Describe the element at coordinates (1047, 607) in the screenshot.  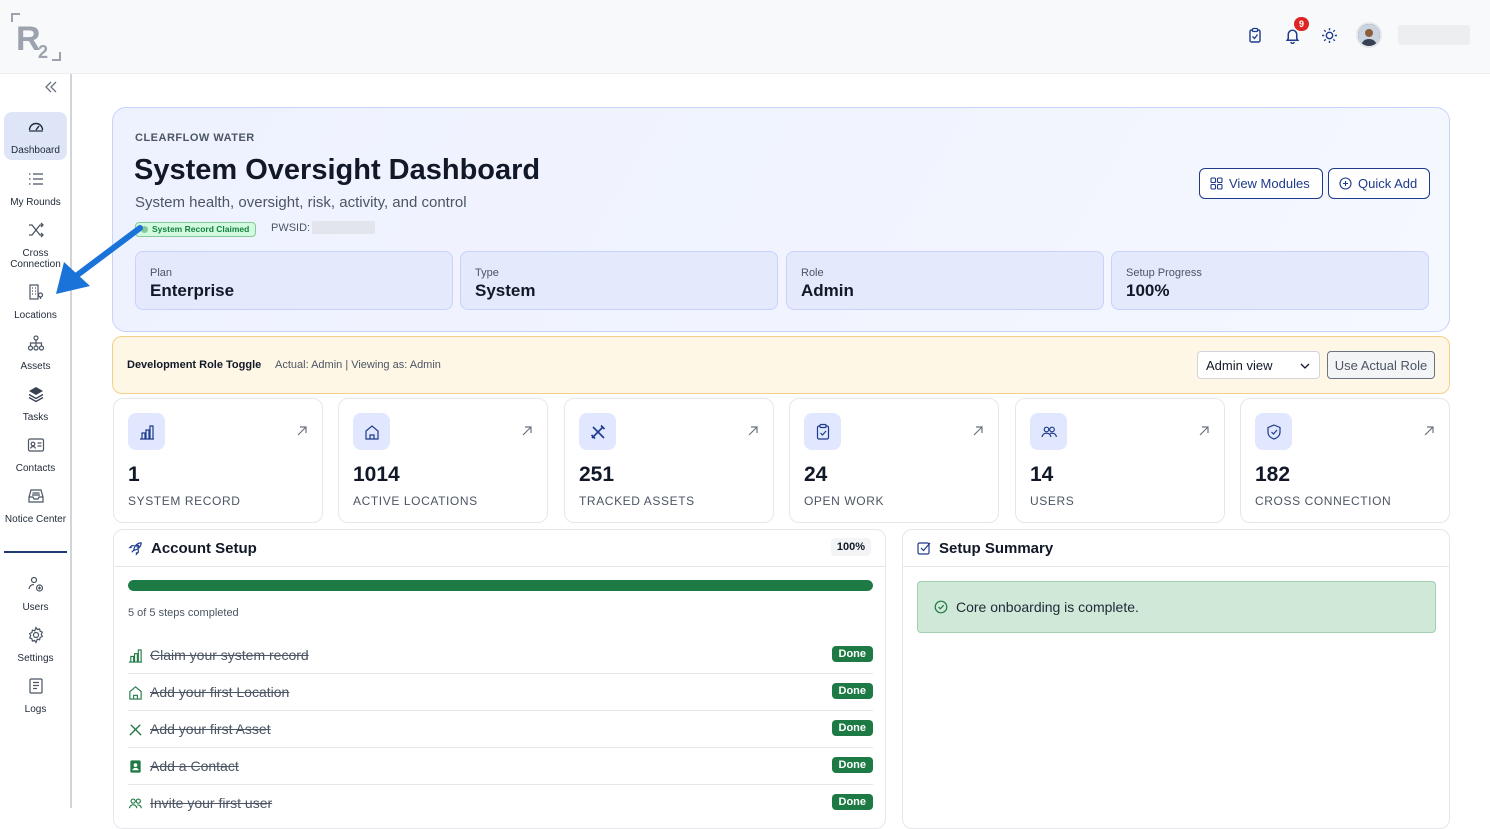
I see `onboarding-complete-message: Core onboarding is complete.` at that location.